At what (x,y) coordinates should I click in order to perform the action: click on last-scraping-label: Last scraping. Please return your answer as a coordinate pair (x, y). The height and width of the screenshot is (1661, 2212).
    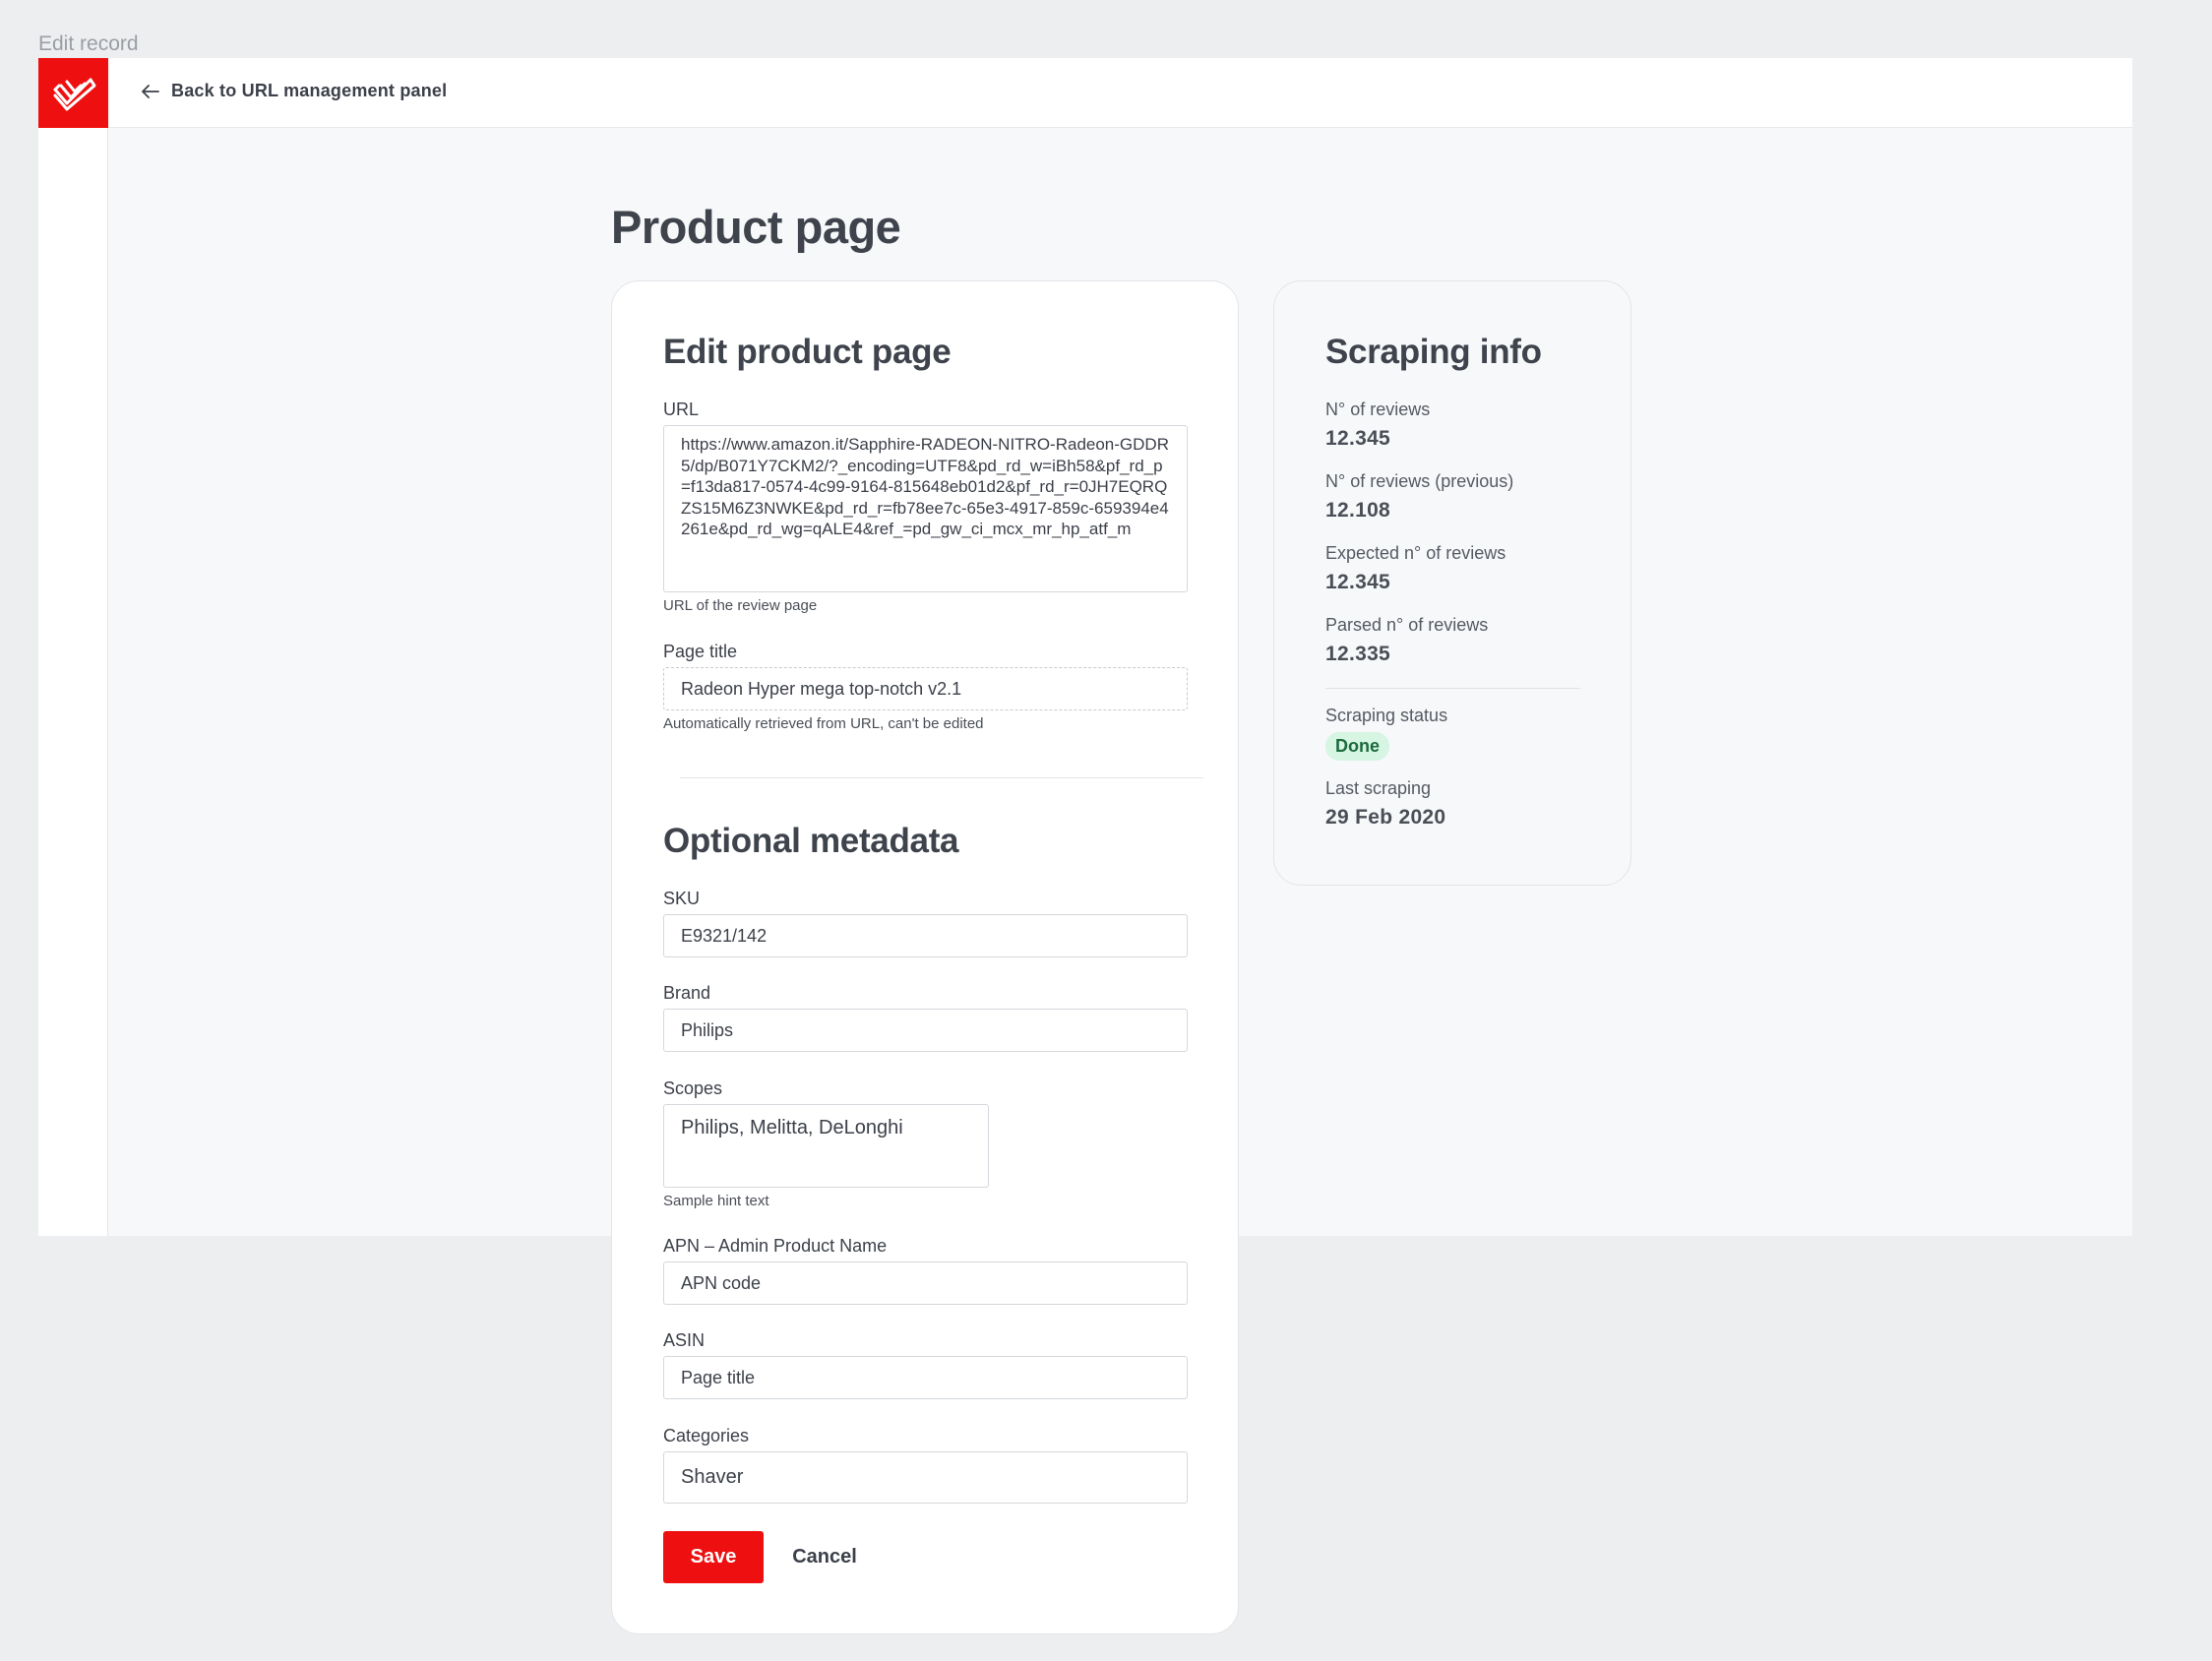
    Looking at the image, I should click on (1378, 788).